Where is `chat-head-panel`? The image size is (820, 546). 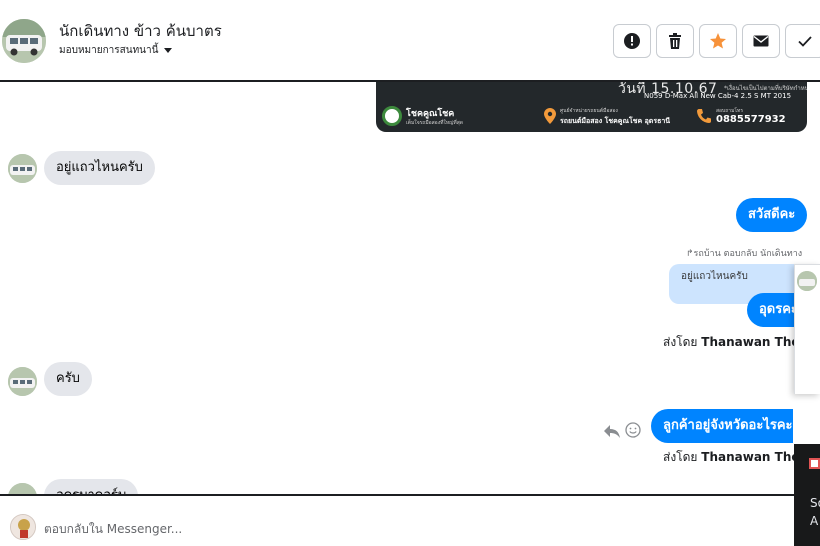 chat-head-panel is located at coordinates (807, 329).